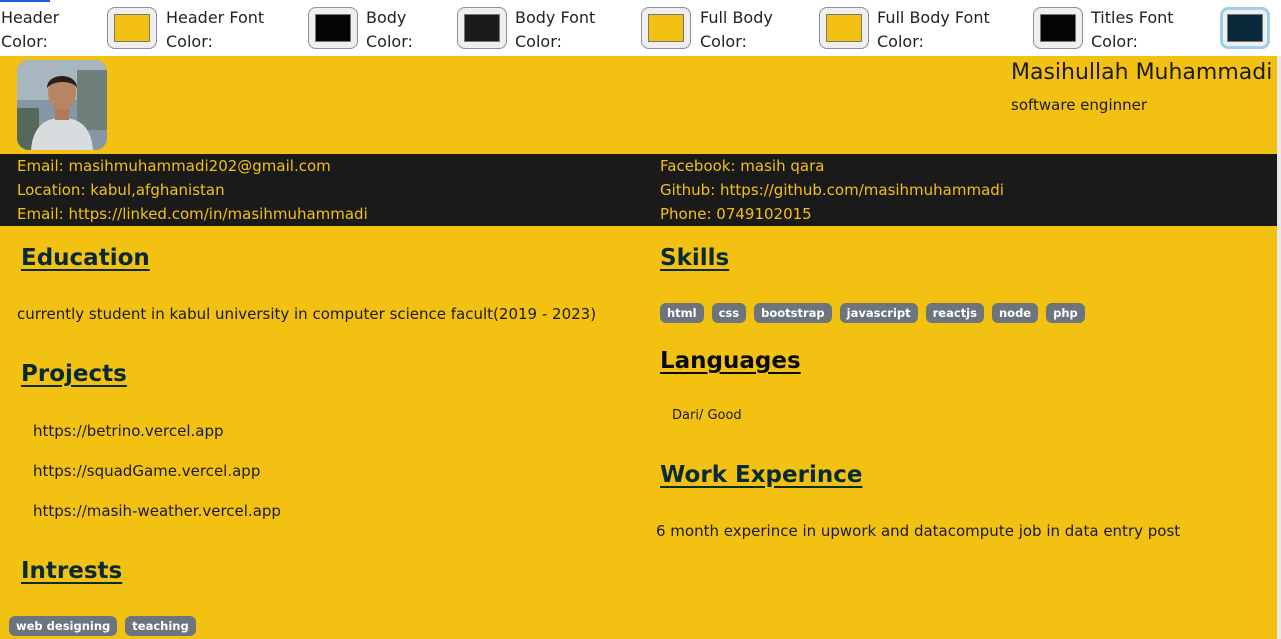 The image size is (1281, 639). Describe the element at coordinates (121, 190) in the screenshot. I see `contact-location: Location: kabul,afghanistan` at that location.